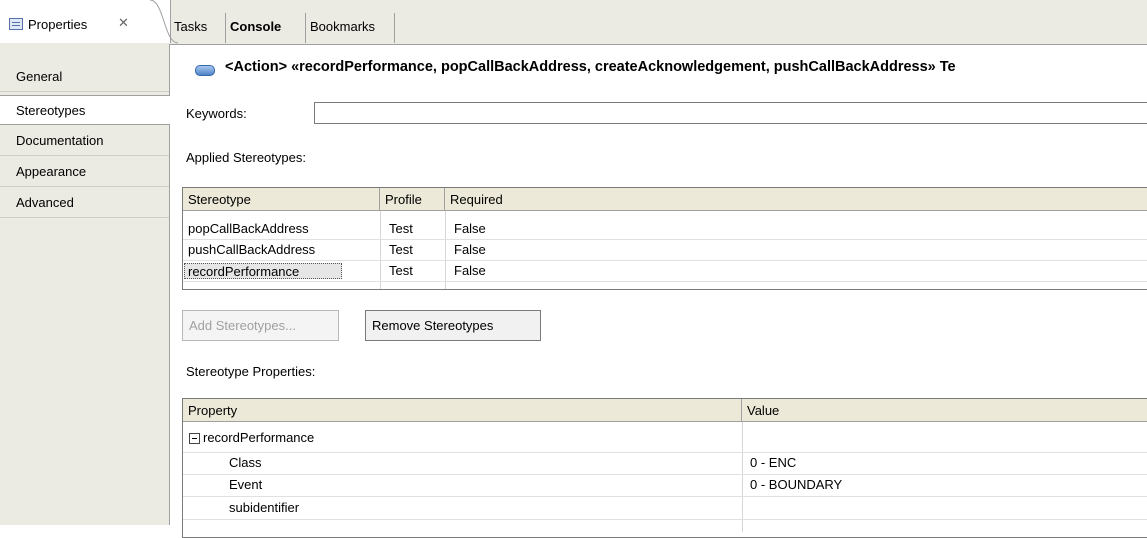  Describe the element at coordinates (16, 24) in the screenshot. I see `properties-icon` at that location.